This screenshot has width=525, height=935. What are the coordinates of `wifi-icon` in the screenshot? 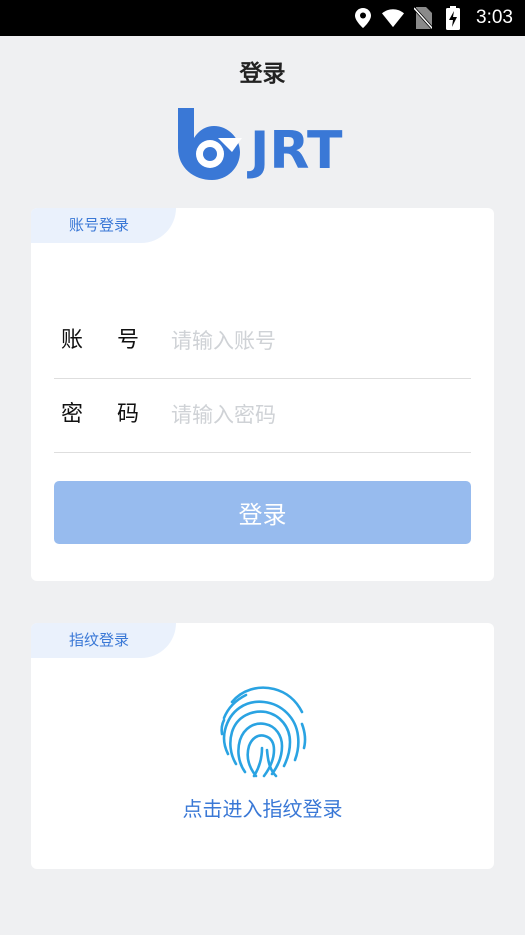 It's located at (393, 18).